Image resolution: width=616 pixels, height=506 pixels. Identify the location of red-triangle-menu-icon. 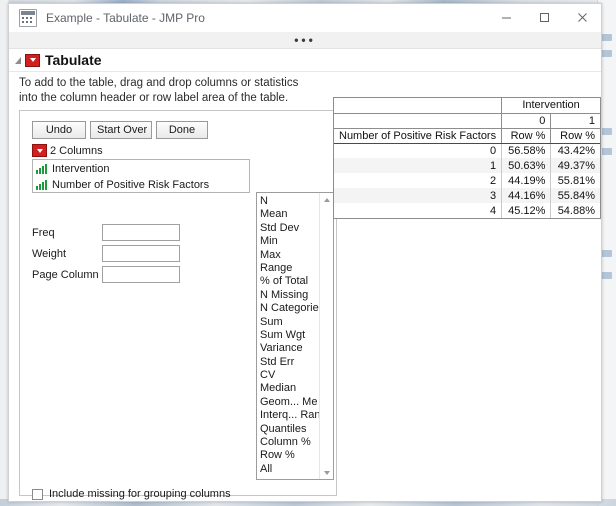
(32, 60).